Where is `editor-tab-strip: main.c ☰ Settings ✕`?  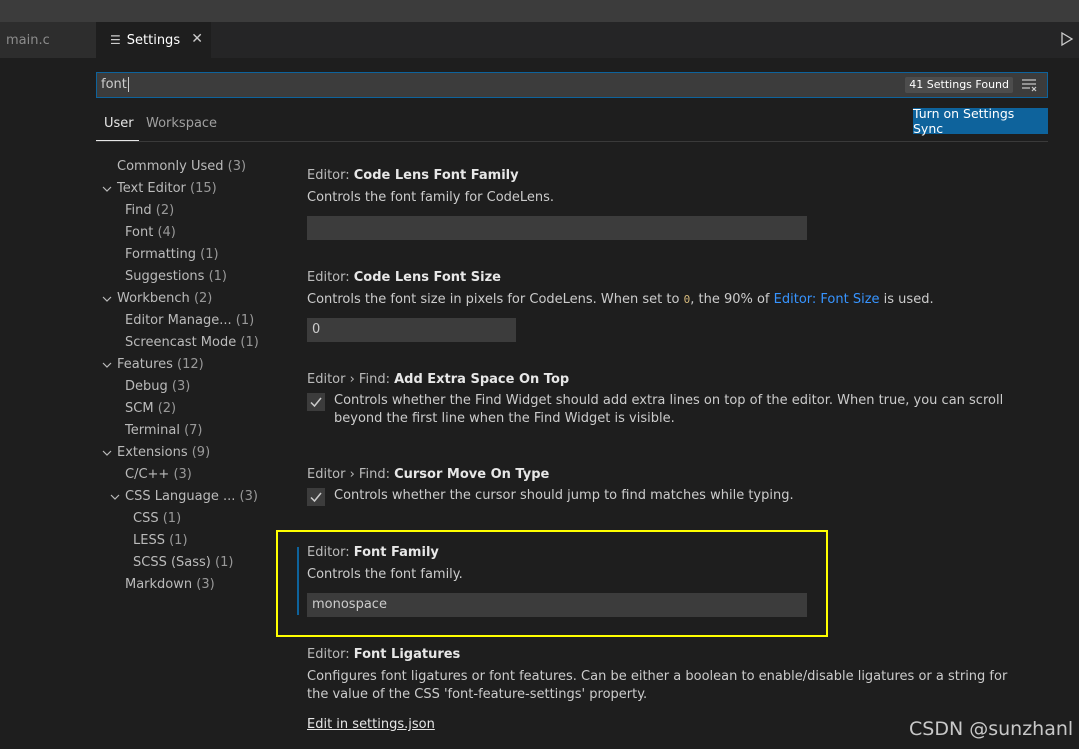 editor-tab-strip: main.c ☰ Settings ✕ is located at coordinates (539, 40).